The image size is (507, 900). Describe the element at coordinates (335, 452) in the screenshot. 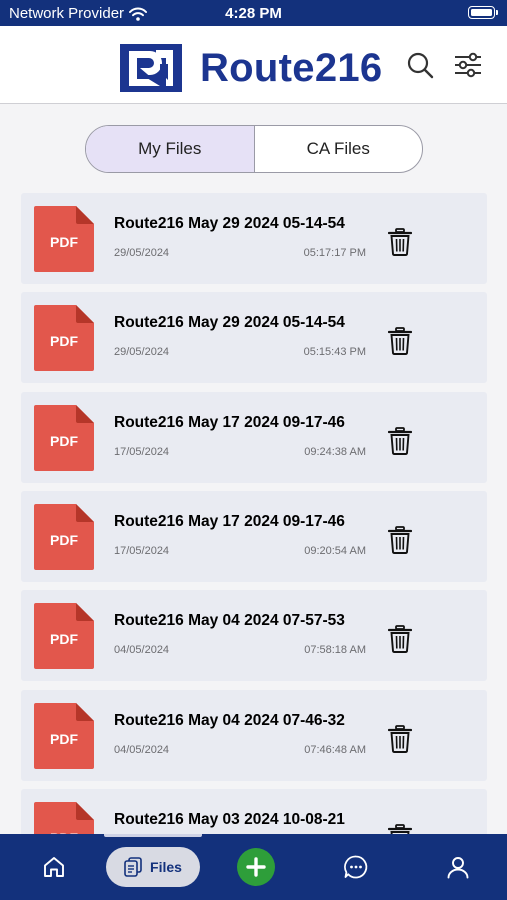

I see `file-time: 09:24:38 AM` at that location.